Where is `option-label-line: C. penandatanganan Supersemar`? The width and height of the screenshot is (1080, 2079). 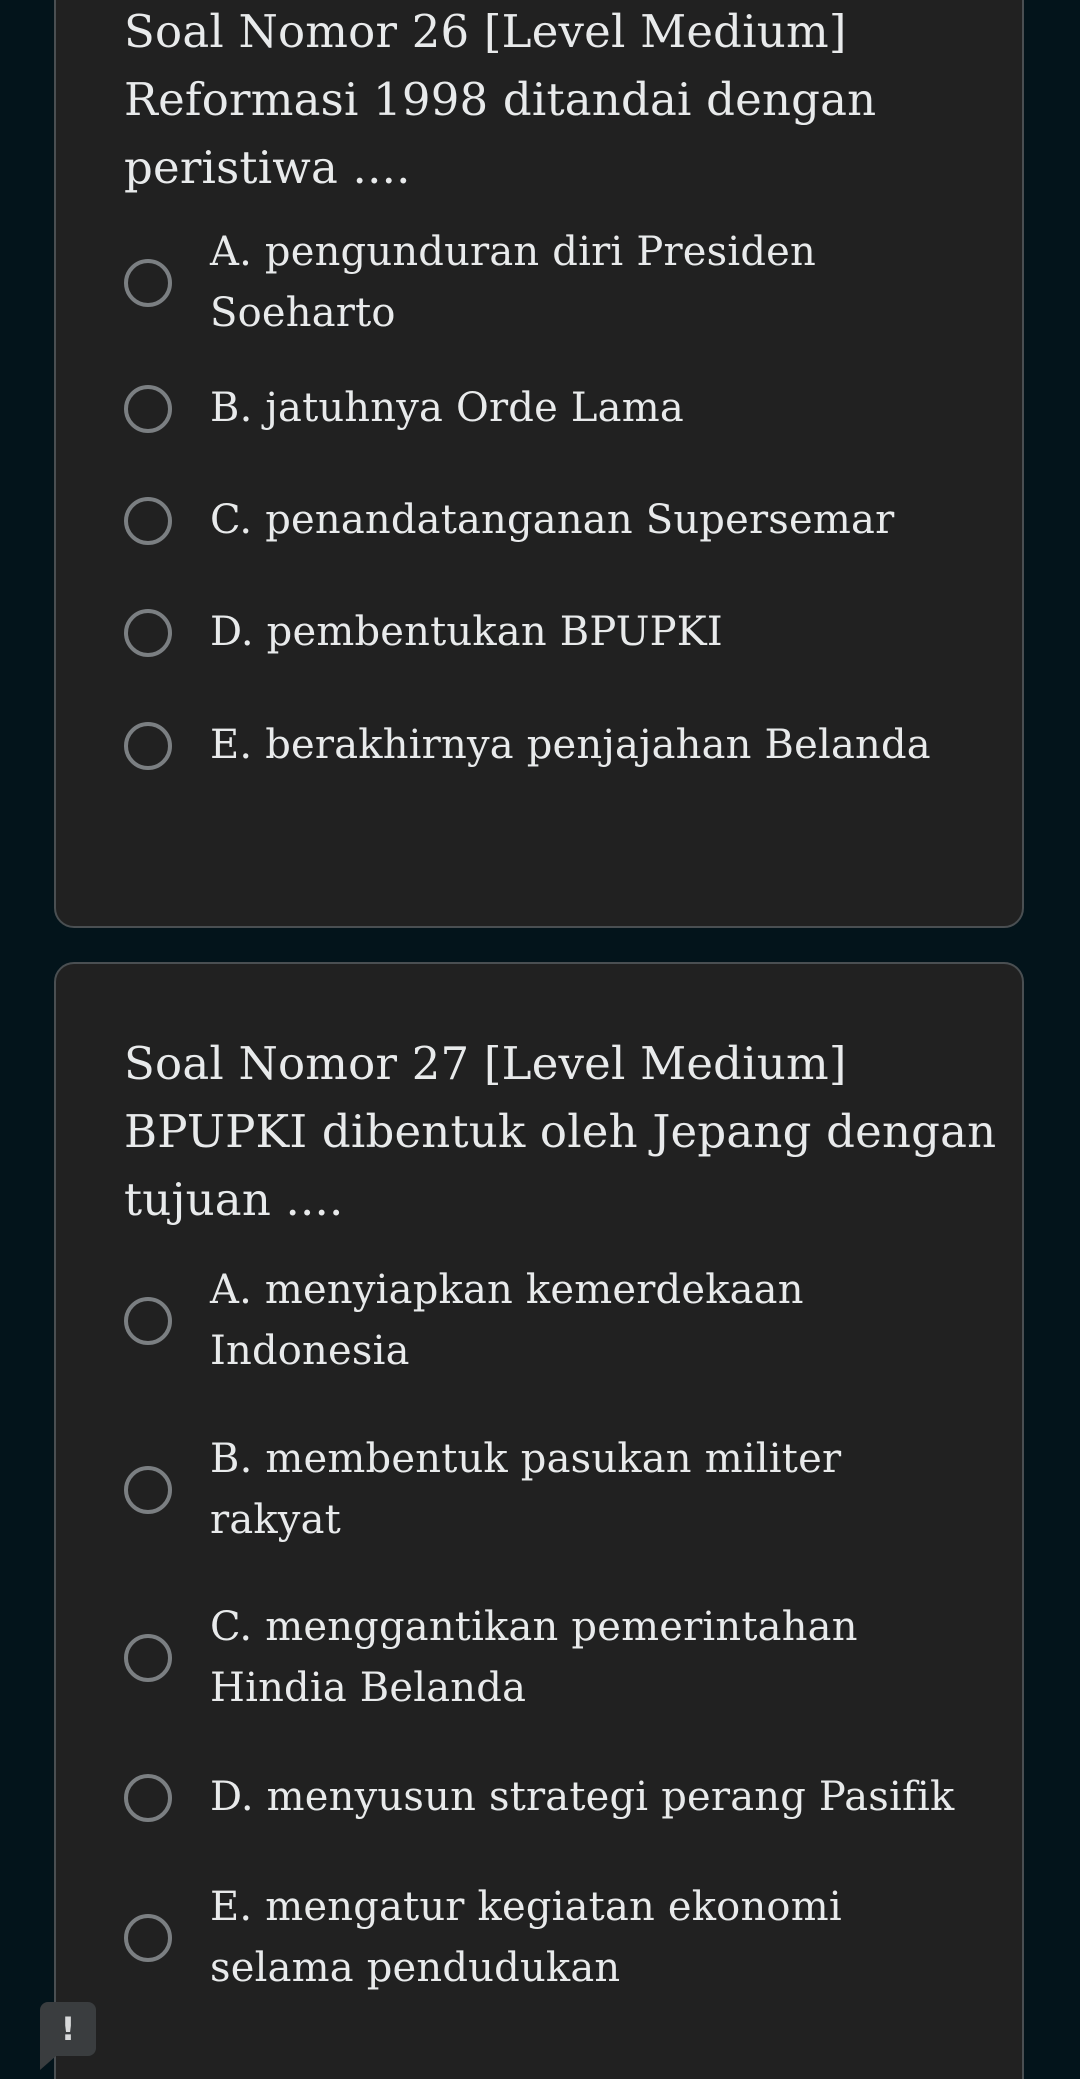 option-label-line: C. penandatanganan Supersemar is located at coordinates (552, 520).